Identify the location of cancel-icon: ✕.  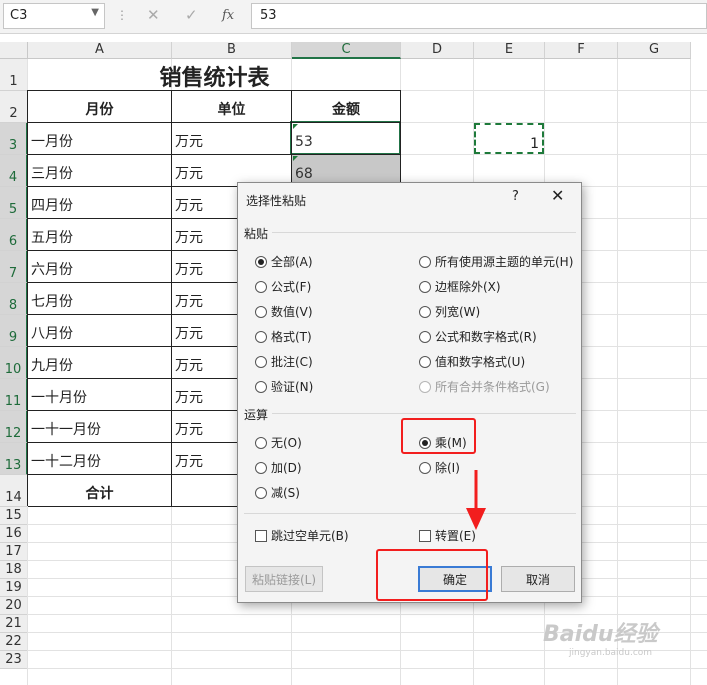
(153, 15).